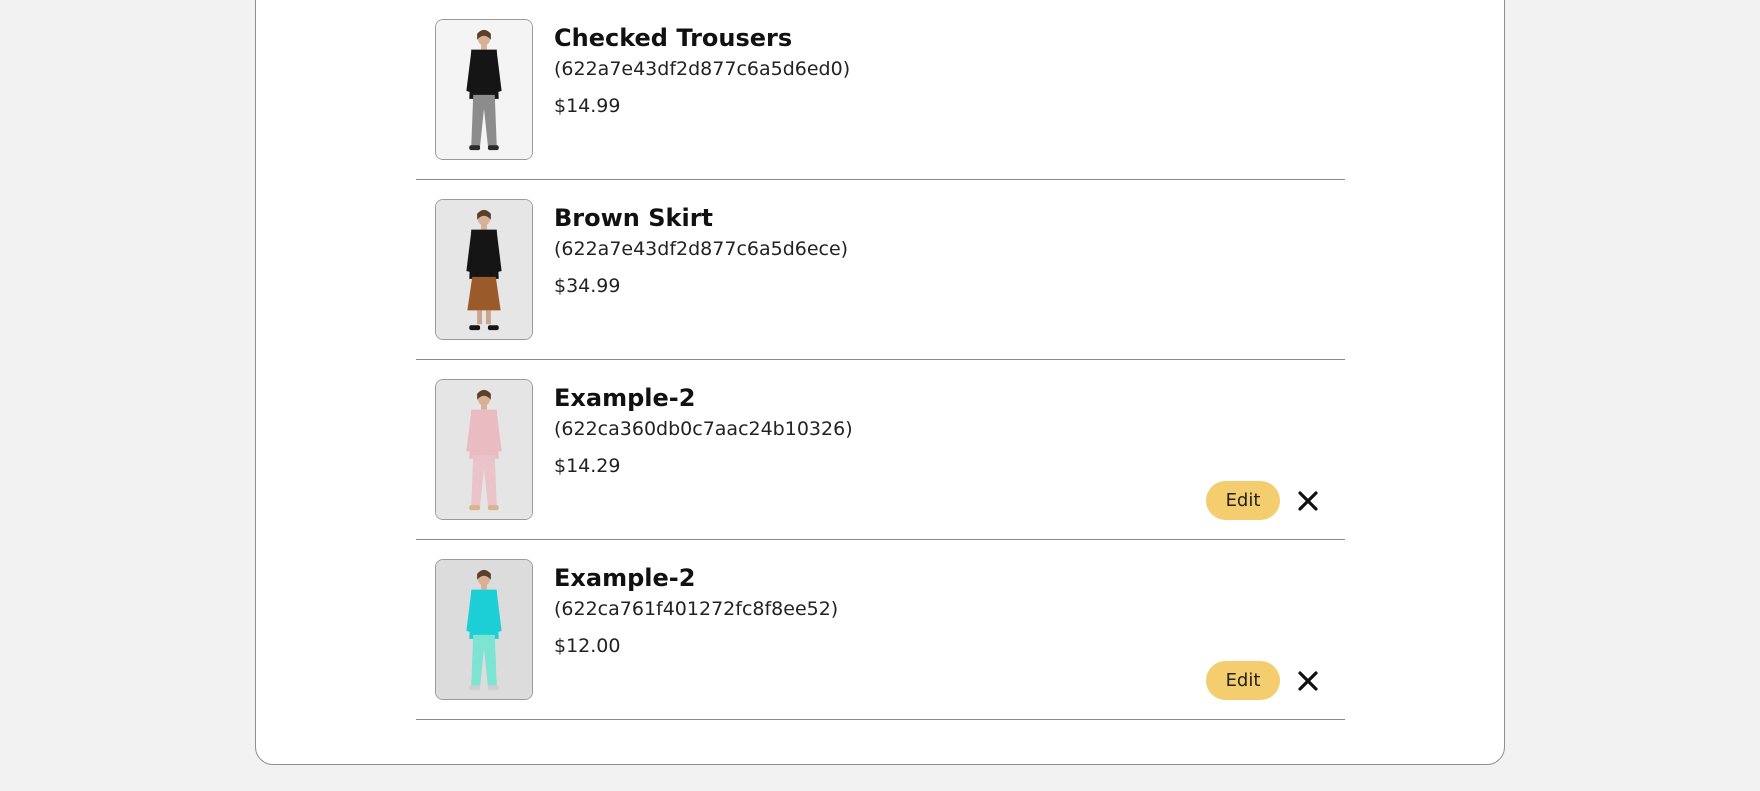 This screenshot has width=1760, height=791. Describe the element at coordinates (673, 38) in the screenshot. I see `product-name: Checked Trousers` at that location.